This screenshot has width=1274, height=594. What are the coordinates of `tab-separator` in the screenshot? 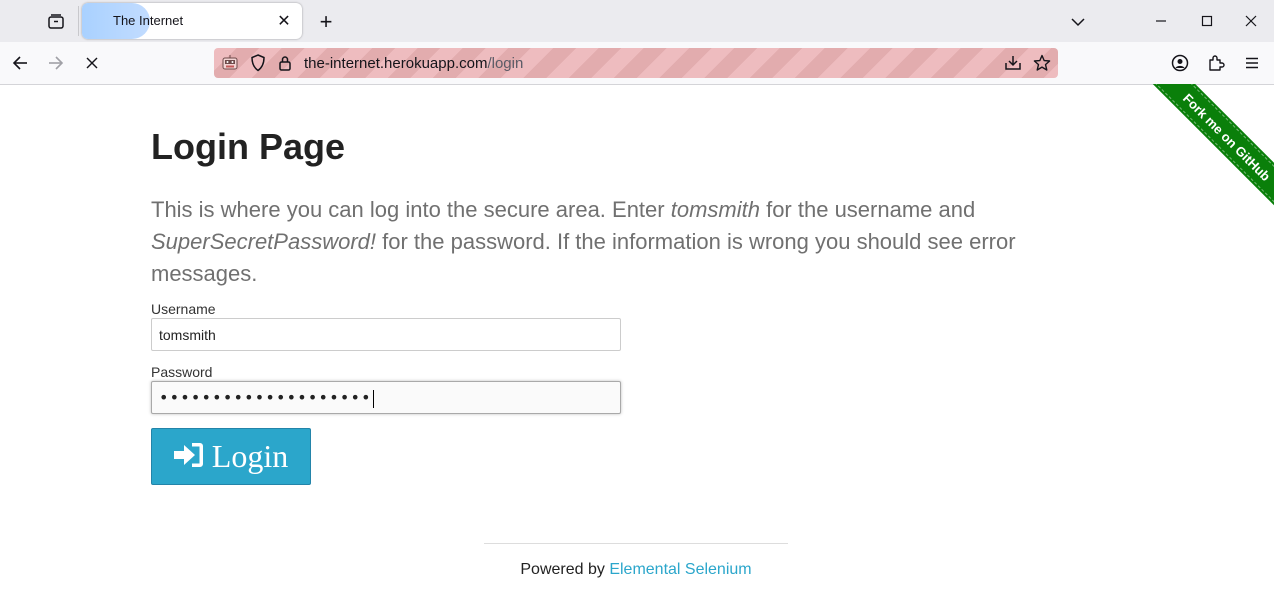 It's located at (78, 21).